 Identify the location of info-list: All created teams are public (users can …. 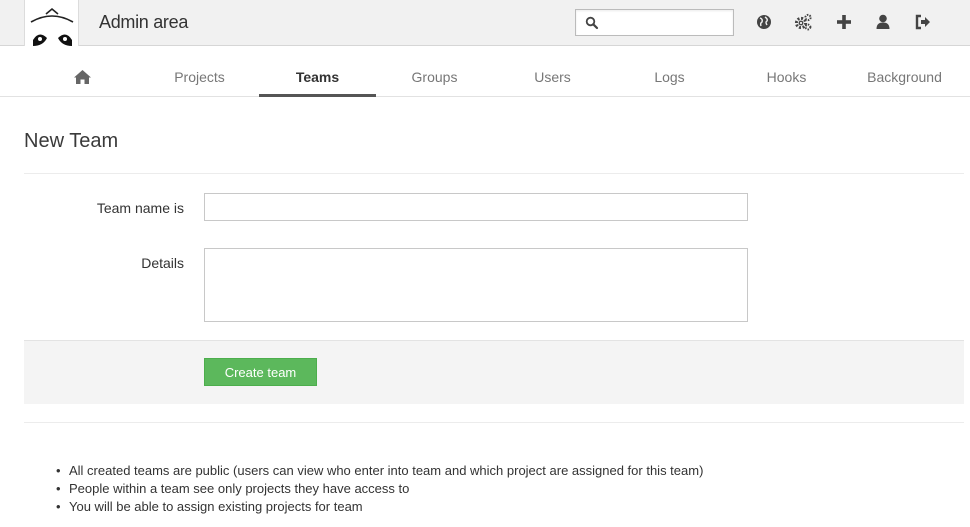
(379, 489).